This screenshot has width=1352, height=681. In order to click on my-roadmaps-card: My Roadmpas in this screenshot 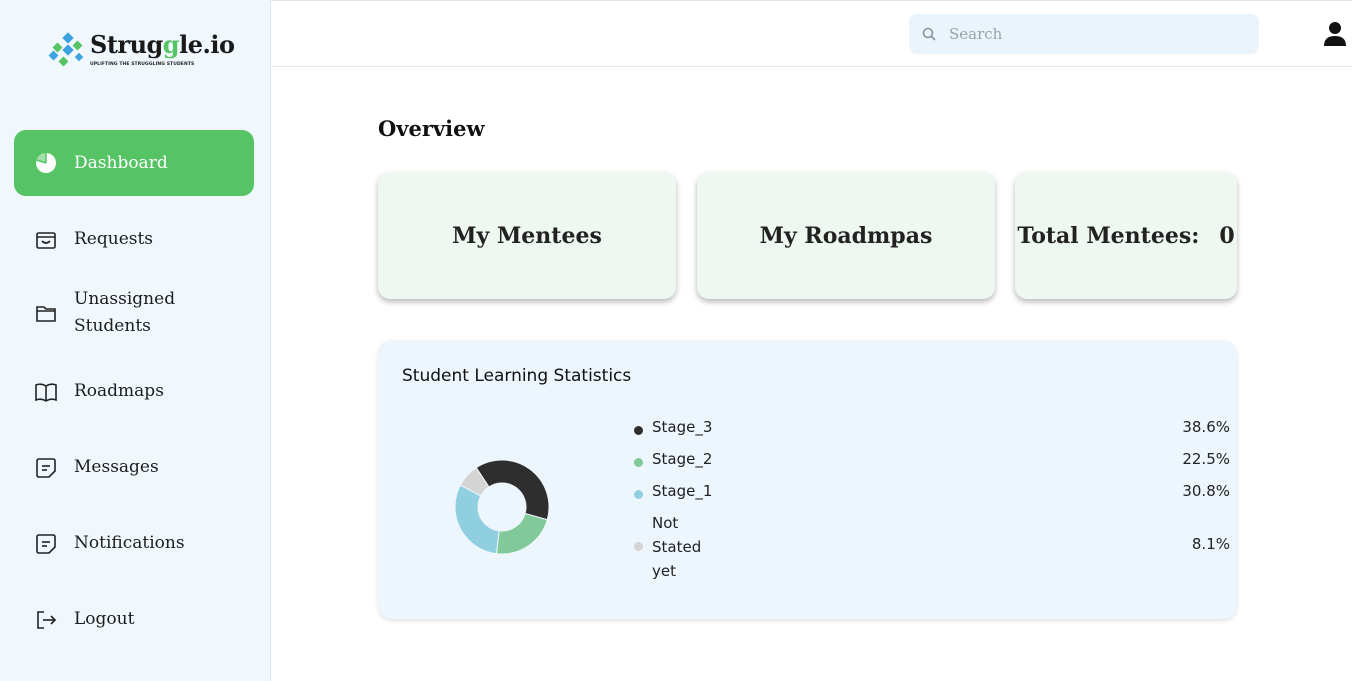, I will do `click(846, 235)`.